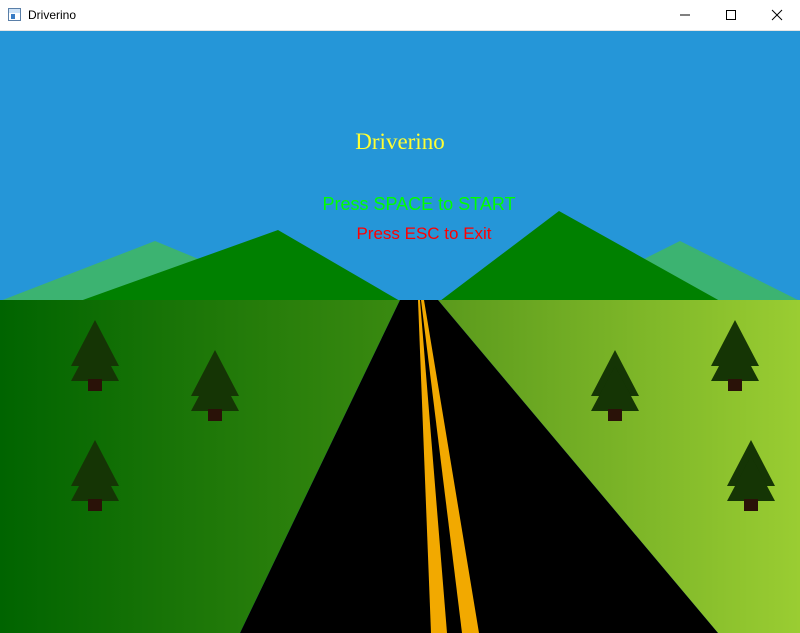 Image resolution: width=800 pixels, height=633 pixels. Describe the element at coordinates (615, 415) in the screenshot. I see `tree-4-trunk` at that location.